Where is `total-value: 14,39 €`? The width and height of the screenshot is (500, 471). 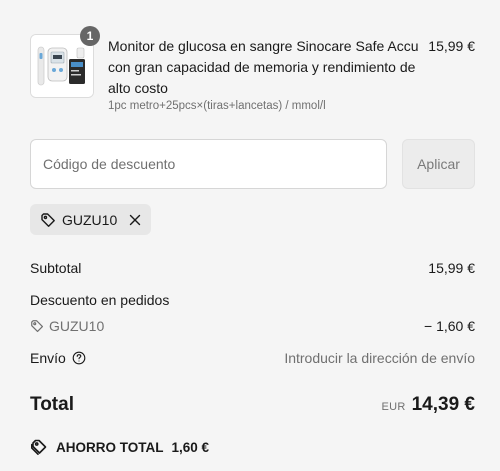
total-value: 14,39 € is located at coordinates (443, 404).